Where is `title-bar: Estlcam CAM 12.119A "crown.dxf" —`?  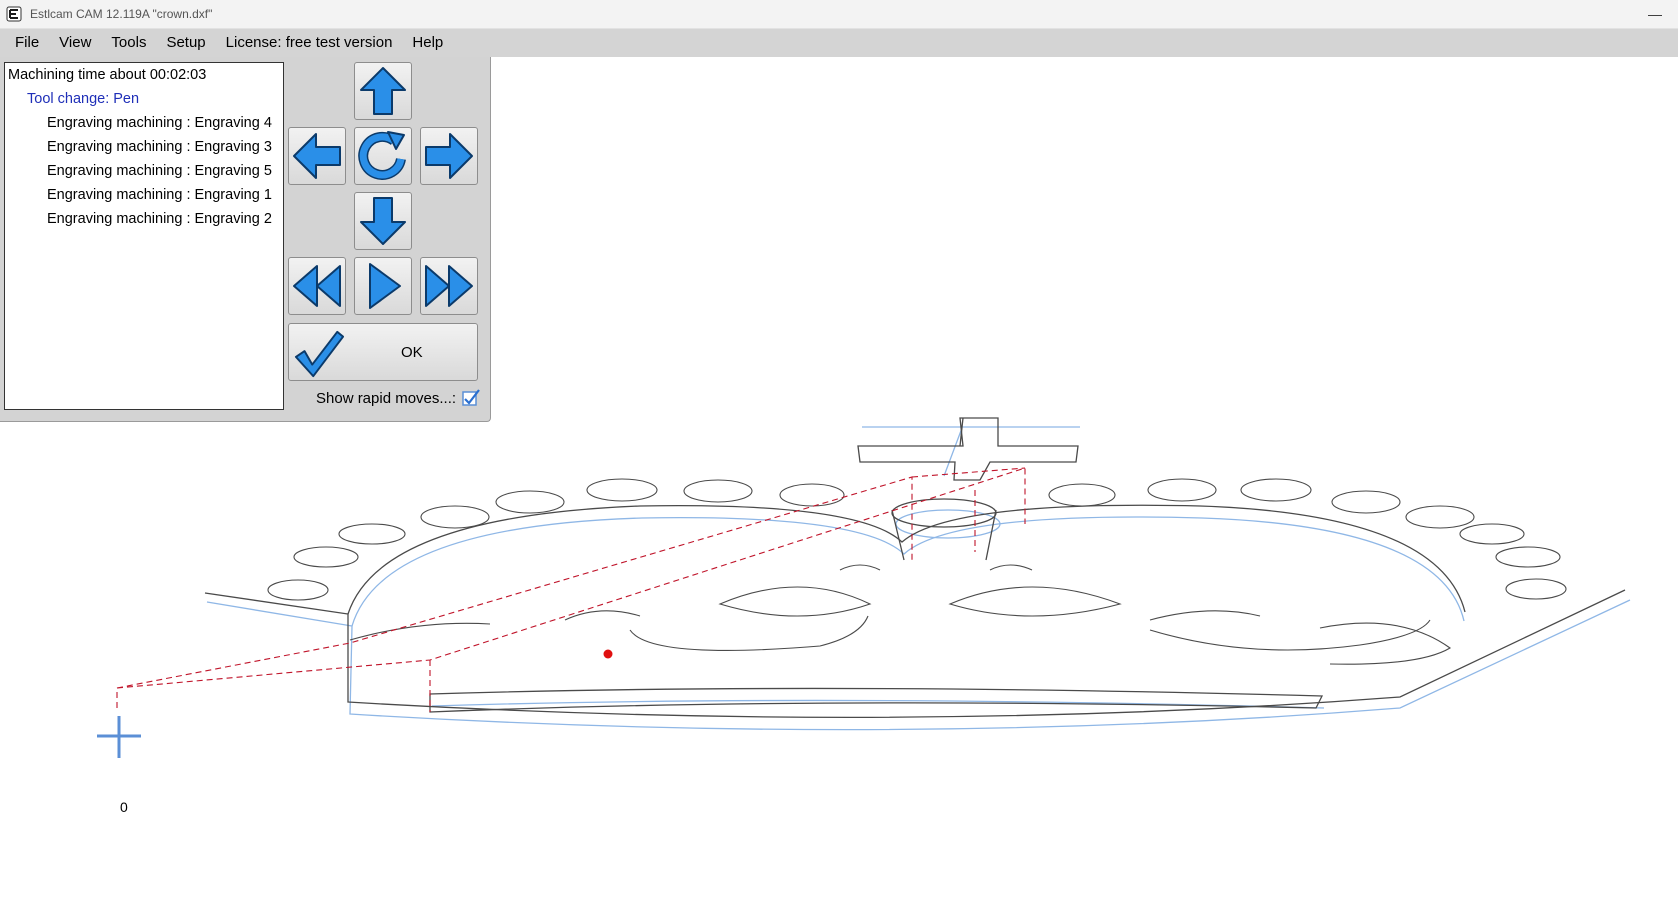
title-bar: Estlcam CAM 12.119A "crown.dxf" — is located at coordinates (839, 14).